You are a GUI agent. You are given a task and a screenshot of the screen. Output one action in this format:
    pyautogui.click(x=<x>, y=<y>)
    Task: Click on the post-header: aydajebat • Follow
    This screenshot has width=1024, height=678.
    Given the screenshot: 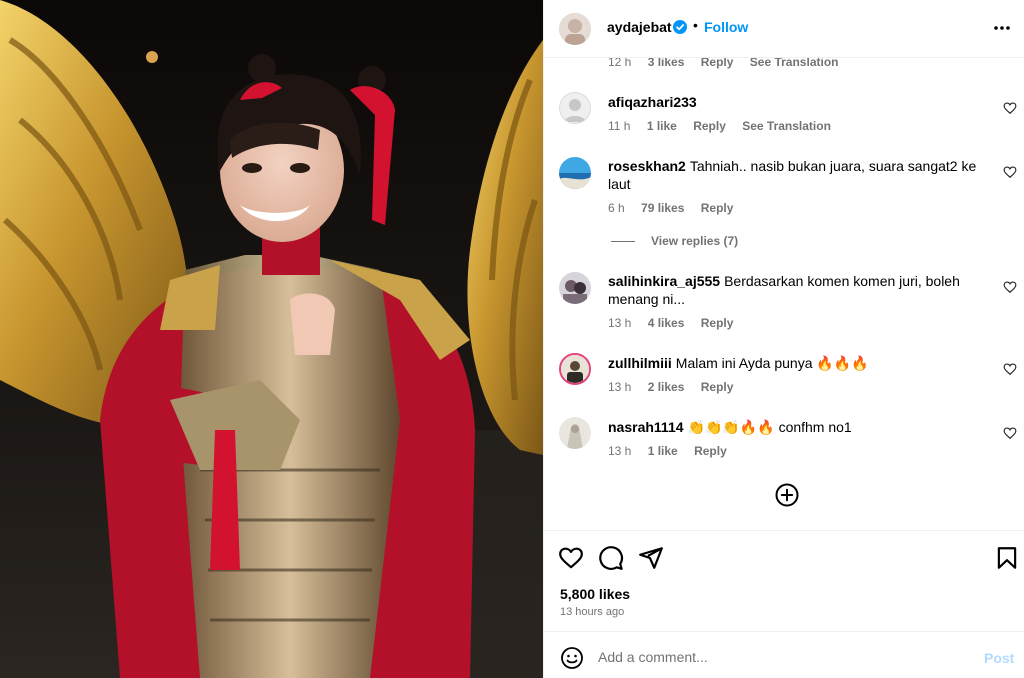 What is the action you would take?
    pyautogui.click(x=784, y=29)
    